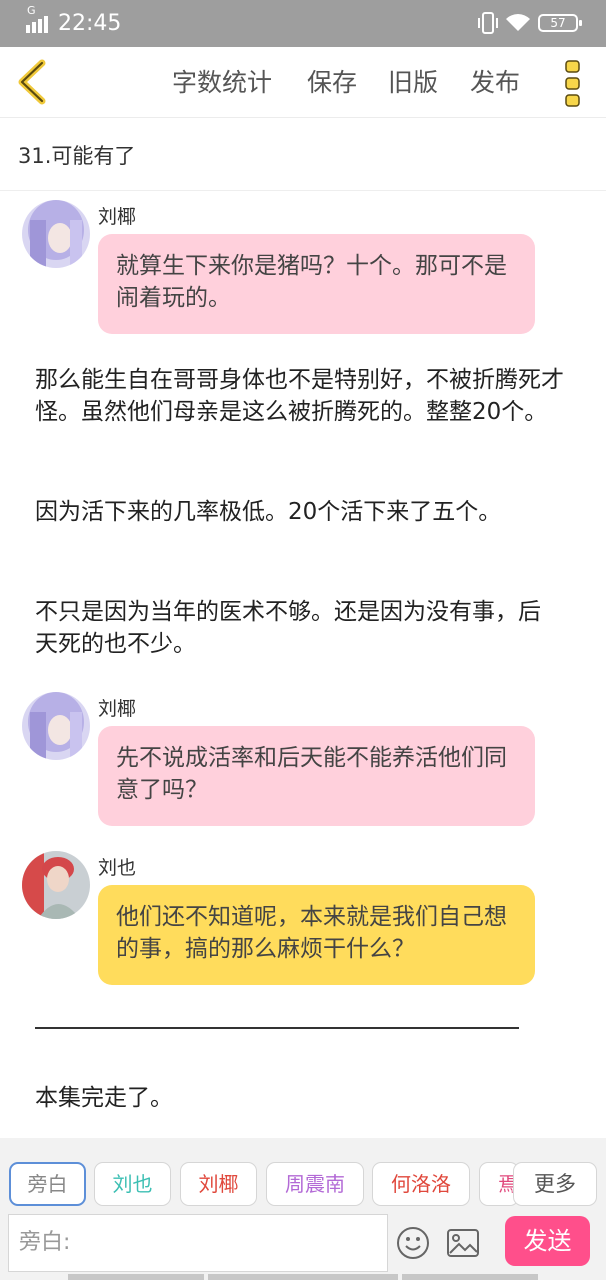  Describe the element at coordinates (413, 83) in the screenshot. I see `old-version-button: 旧版` at that location.